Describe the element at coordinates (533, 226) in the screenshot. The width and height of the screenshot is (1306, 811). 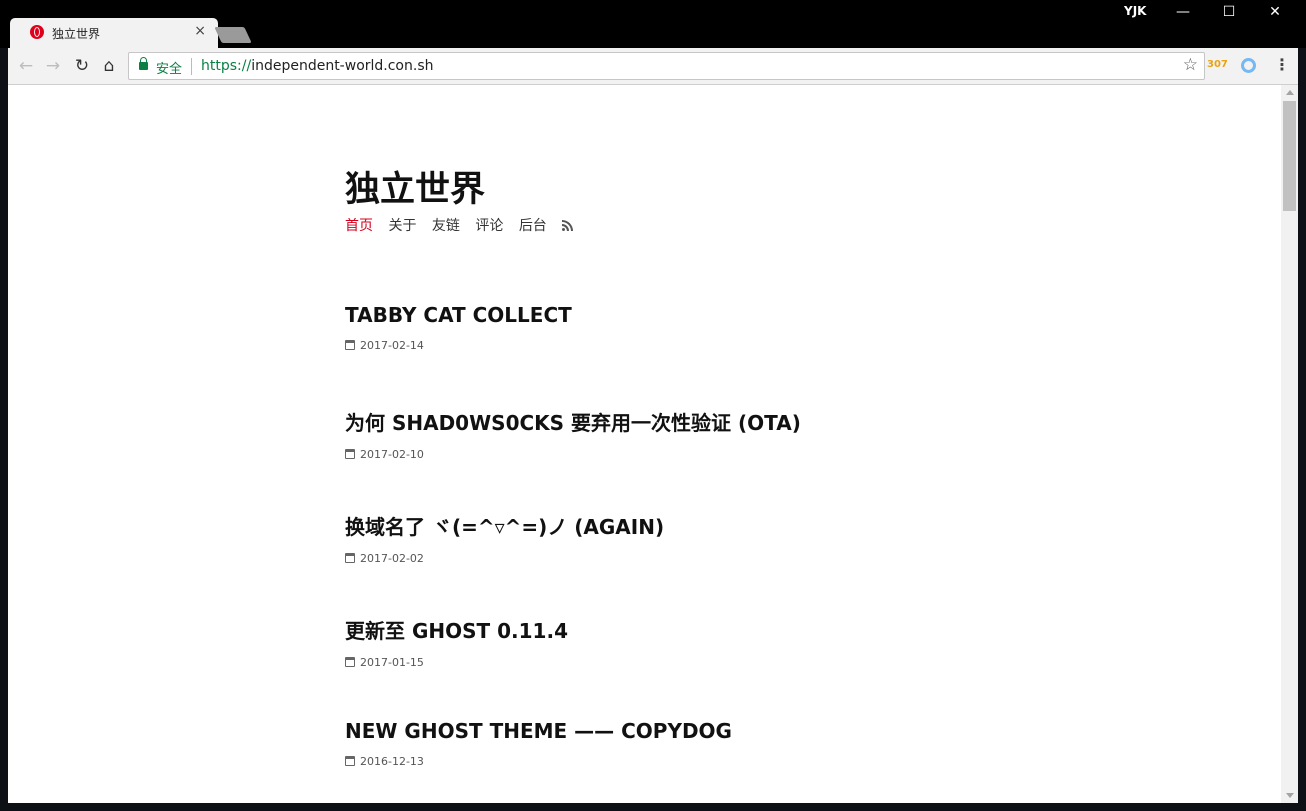
I see `nav-item-admin: 后台` at that location.